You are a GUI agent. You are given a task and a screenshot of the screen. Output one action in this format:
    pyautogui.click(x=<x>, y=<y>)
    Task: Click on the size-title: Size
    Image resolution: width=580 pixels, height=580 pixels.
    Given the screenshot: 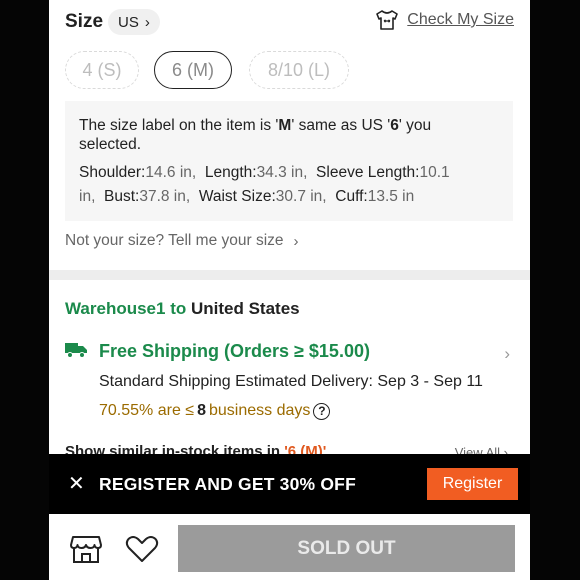 What is the action you would take?
    pyautogui.click(x=84, y=21)
    